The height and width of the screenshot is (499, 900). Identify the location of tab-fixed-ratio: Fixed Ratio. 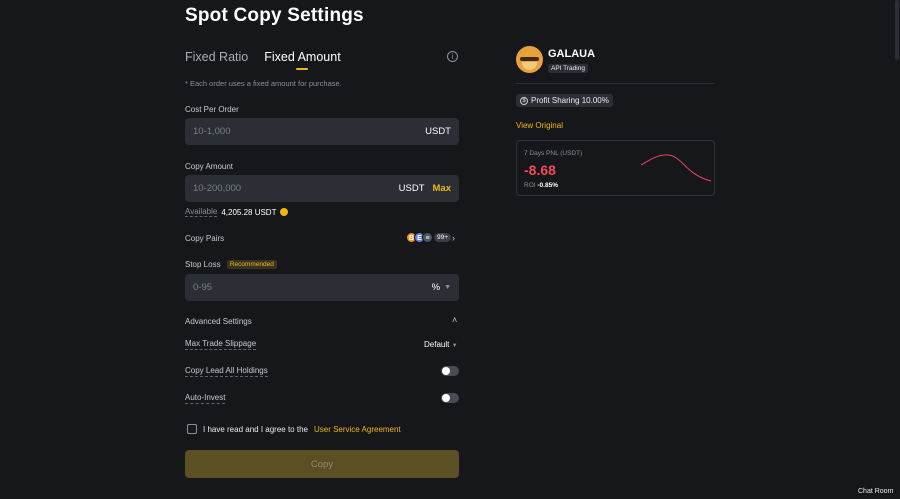
(216, 59).